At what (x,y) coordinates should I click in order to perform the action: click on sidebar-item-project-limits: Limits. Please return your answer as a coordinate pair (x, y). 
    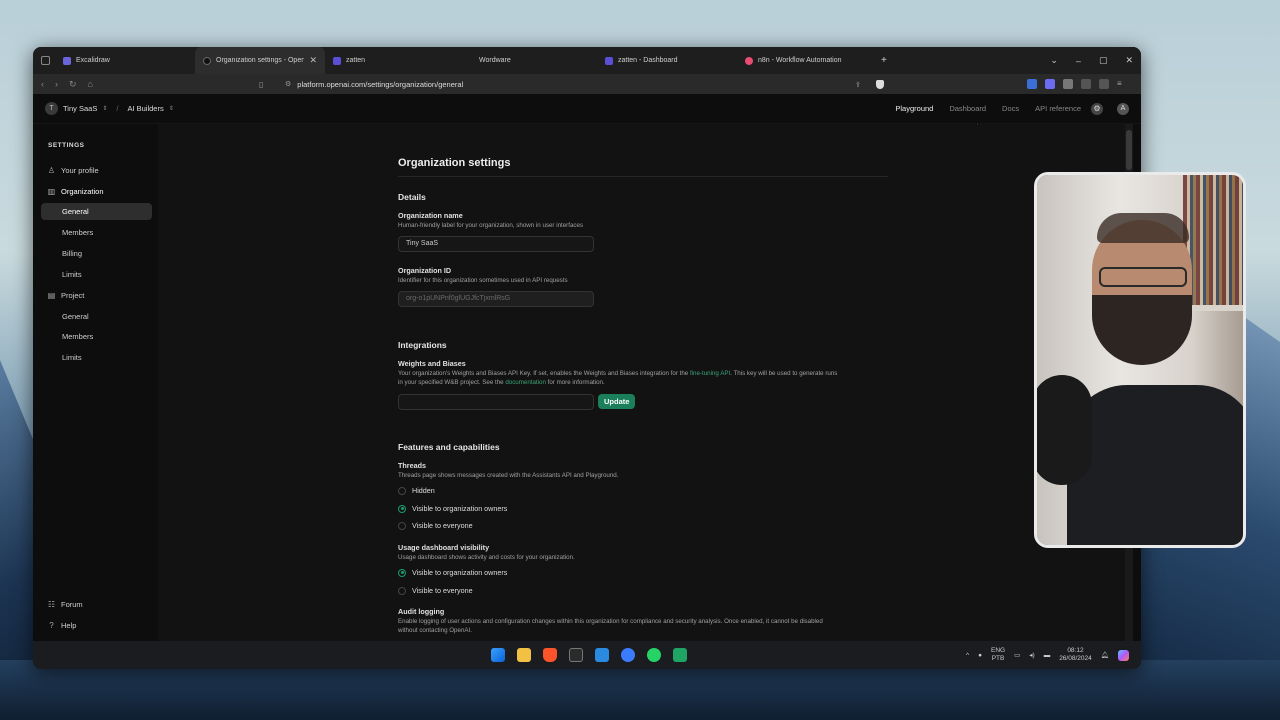
    Looking at the image, I should click on (96, 357).